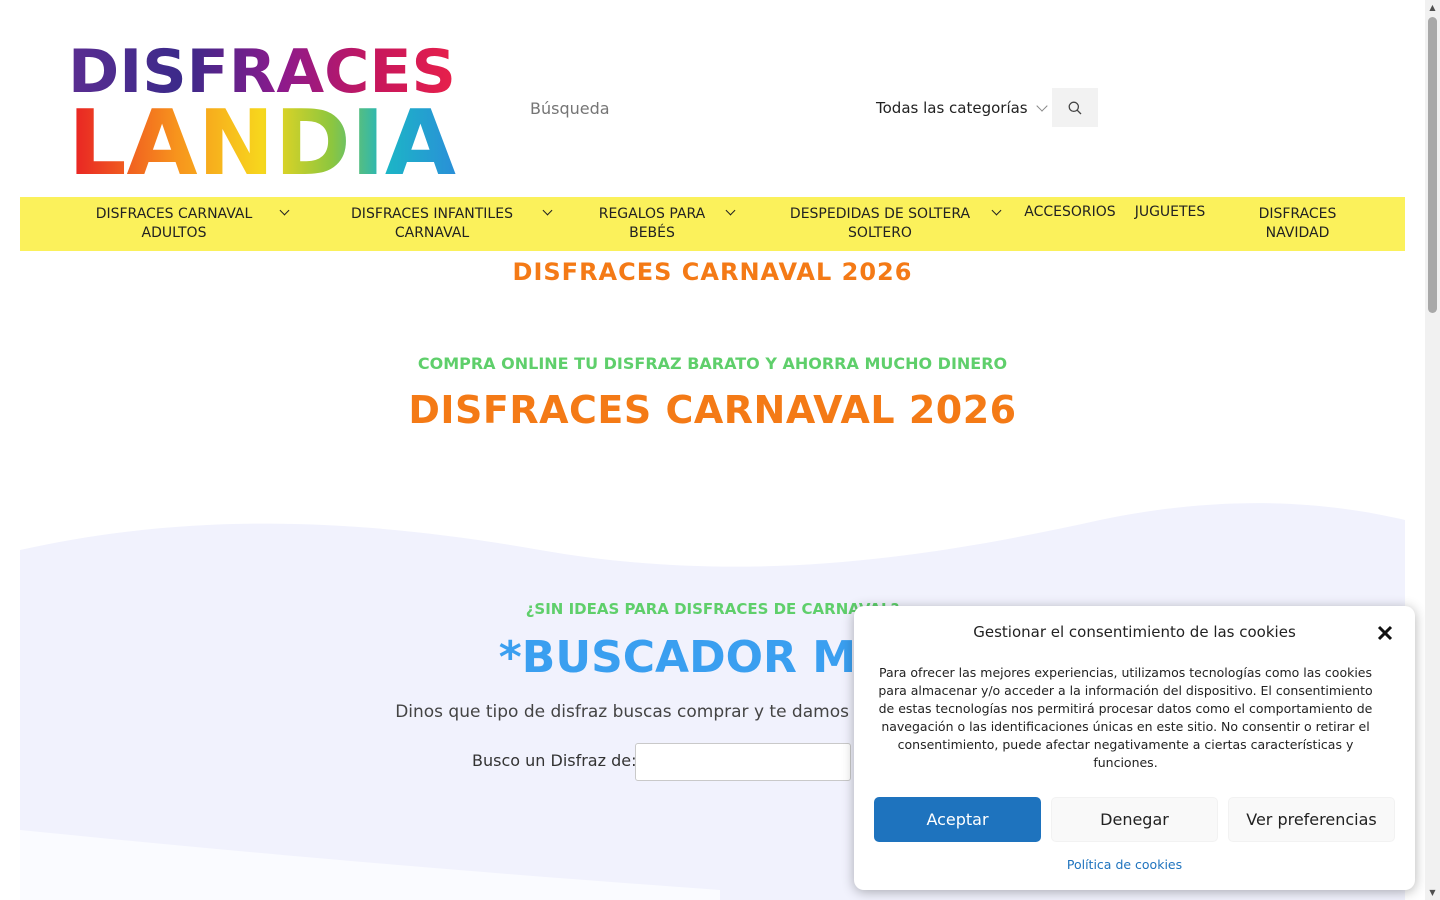 The image size is (1440, 900). Describe the element at coordinates (1070, 224) in the screenshot. I see `nav-item-accesorios: ACCESORIOS` at that location.